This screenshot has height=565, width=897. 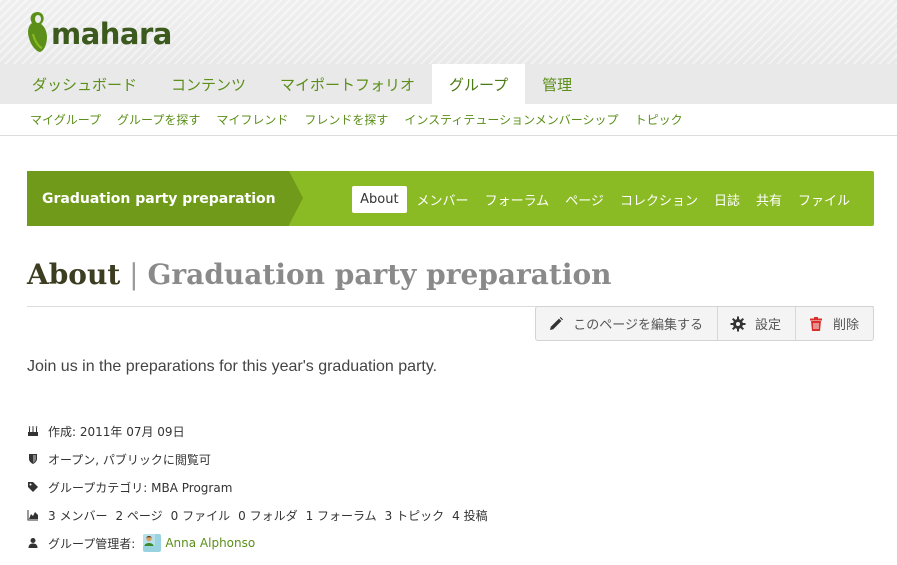 What do you see at coordinates (341, 515) in the screenshot?
I see `stat-forums: 1 フォーラム` at bounding box center [341, 515].